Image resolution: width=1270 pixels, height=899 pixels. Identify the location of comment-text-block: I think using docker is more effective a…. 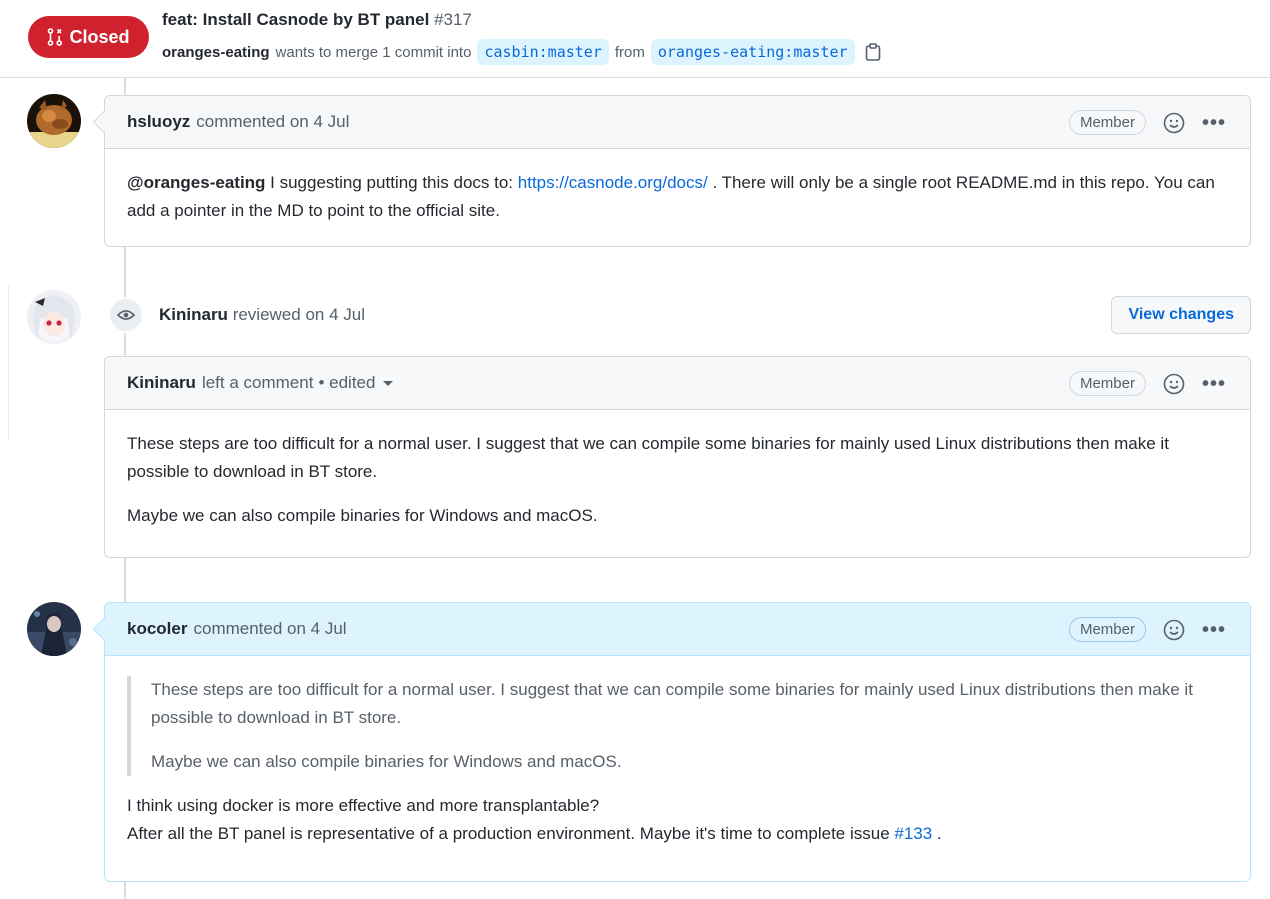
(677, 820).